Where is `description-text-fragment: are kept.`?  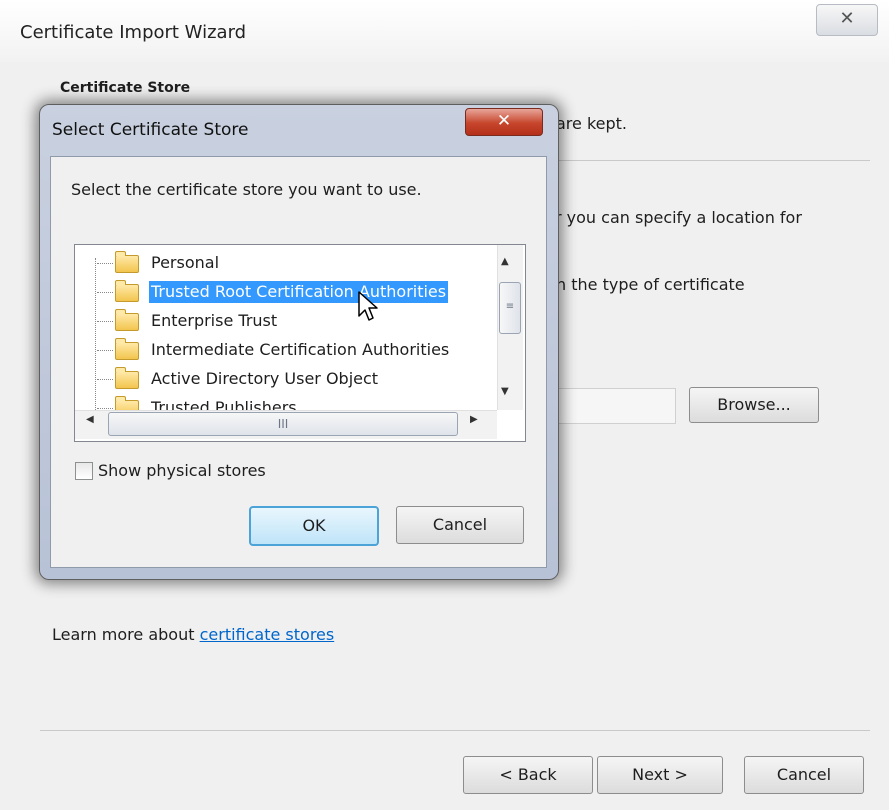 description-text-fragment: are kept. is located at coordinates (592, 123).